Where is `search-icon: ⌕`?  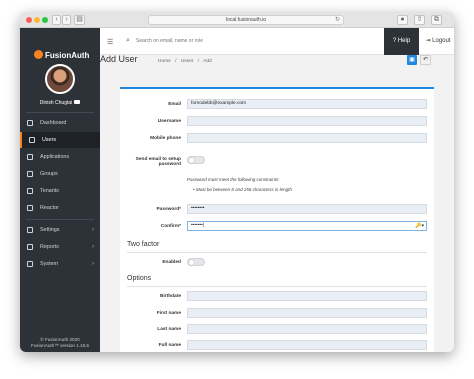
search-icon: ⌕ is located at coordinates (128, 40).